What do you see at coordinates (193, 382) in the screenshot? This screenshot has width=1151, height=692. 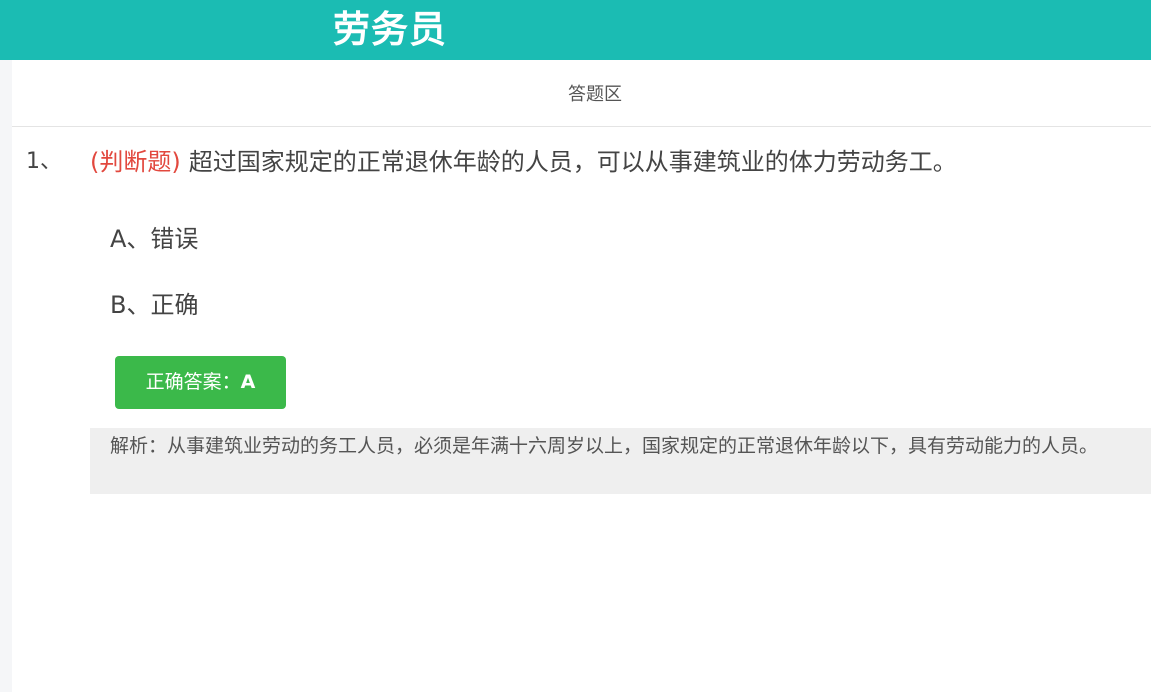 I see `answer-prefix: 正确答案：` at bounding box center [193, 382].